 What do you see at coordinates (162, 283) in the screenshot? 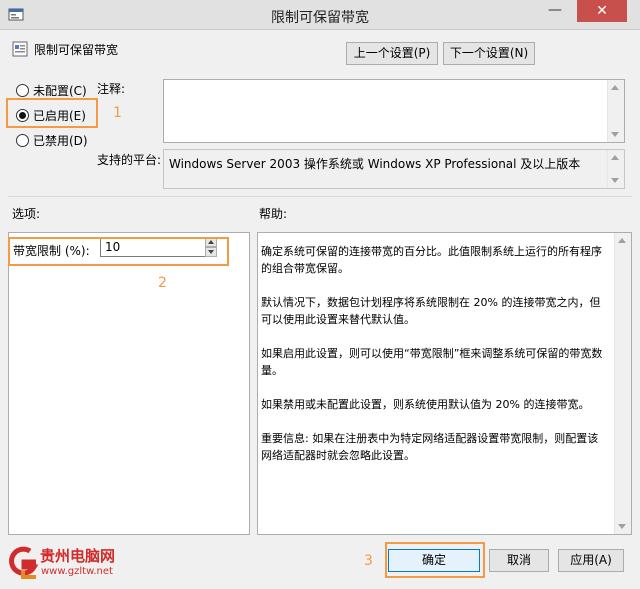
I see `annotation-number: 2` at bounding box center [162, 283].